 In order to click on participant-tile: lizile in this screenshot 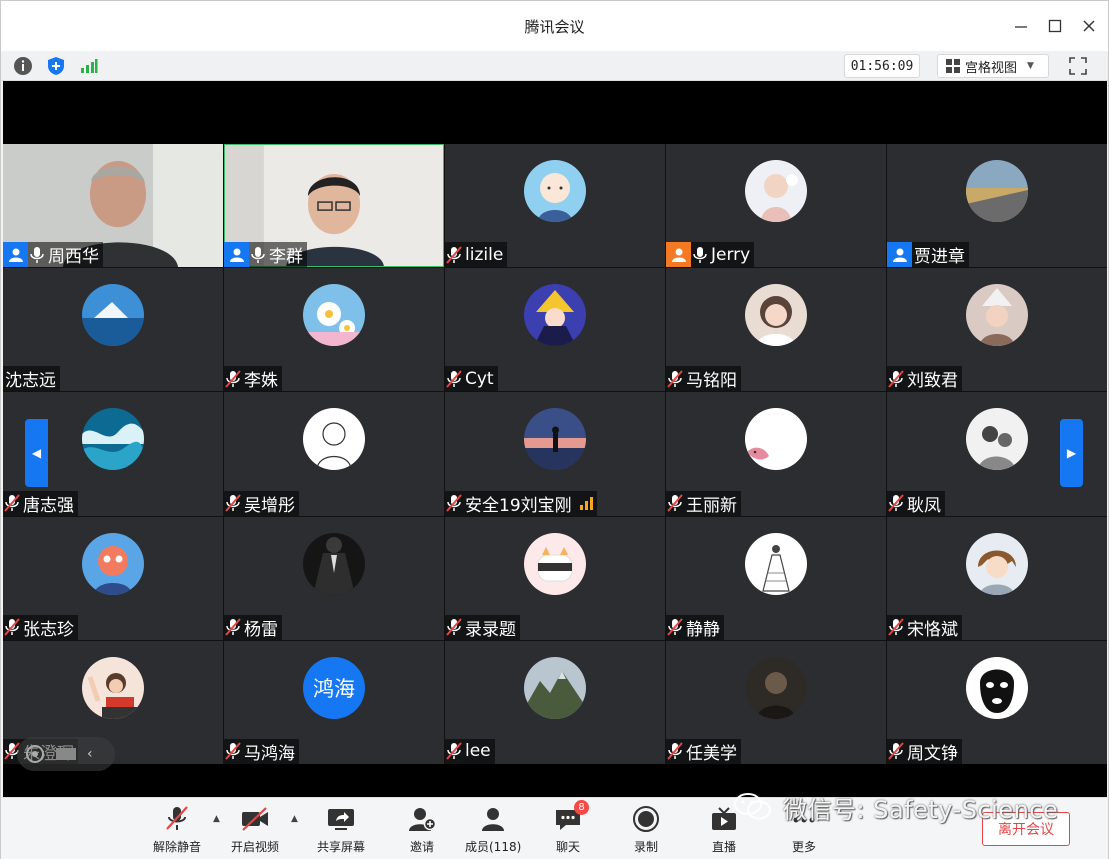, I will do `click(555, 206)`.